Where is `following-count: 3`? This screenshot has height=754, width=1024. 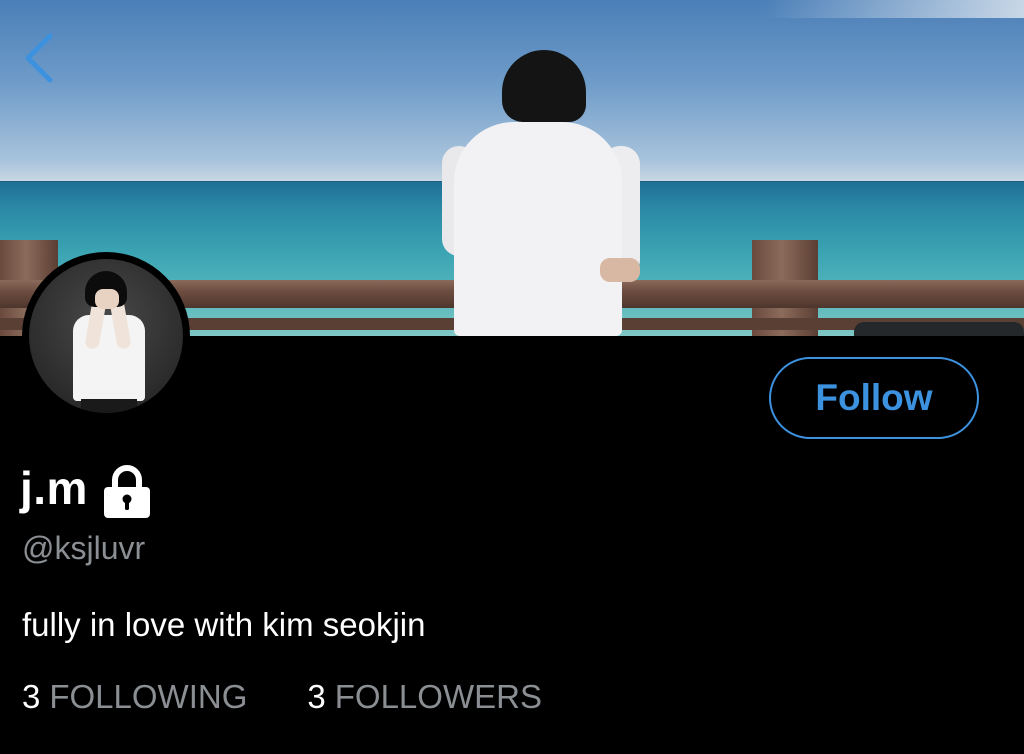
following-count: 3 is located at coordinates (31, 696).